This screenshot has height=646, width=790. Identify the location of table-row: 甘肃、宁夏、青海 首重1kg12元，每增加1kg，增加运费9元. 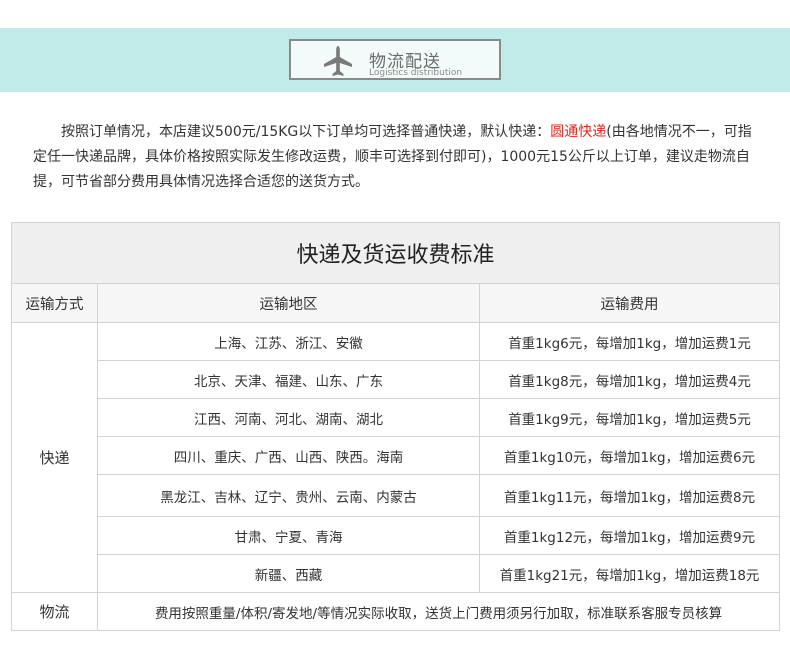
(396, 535).